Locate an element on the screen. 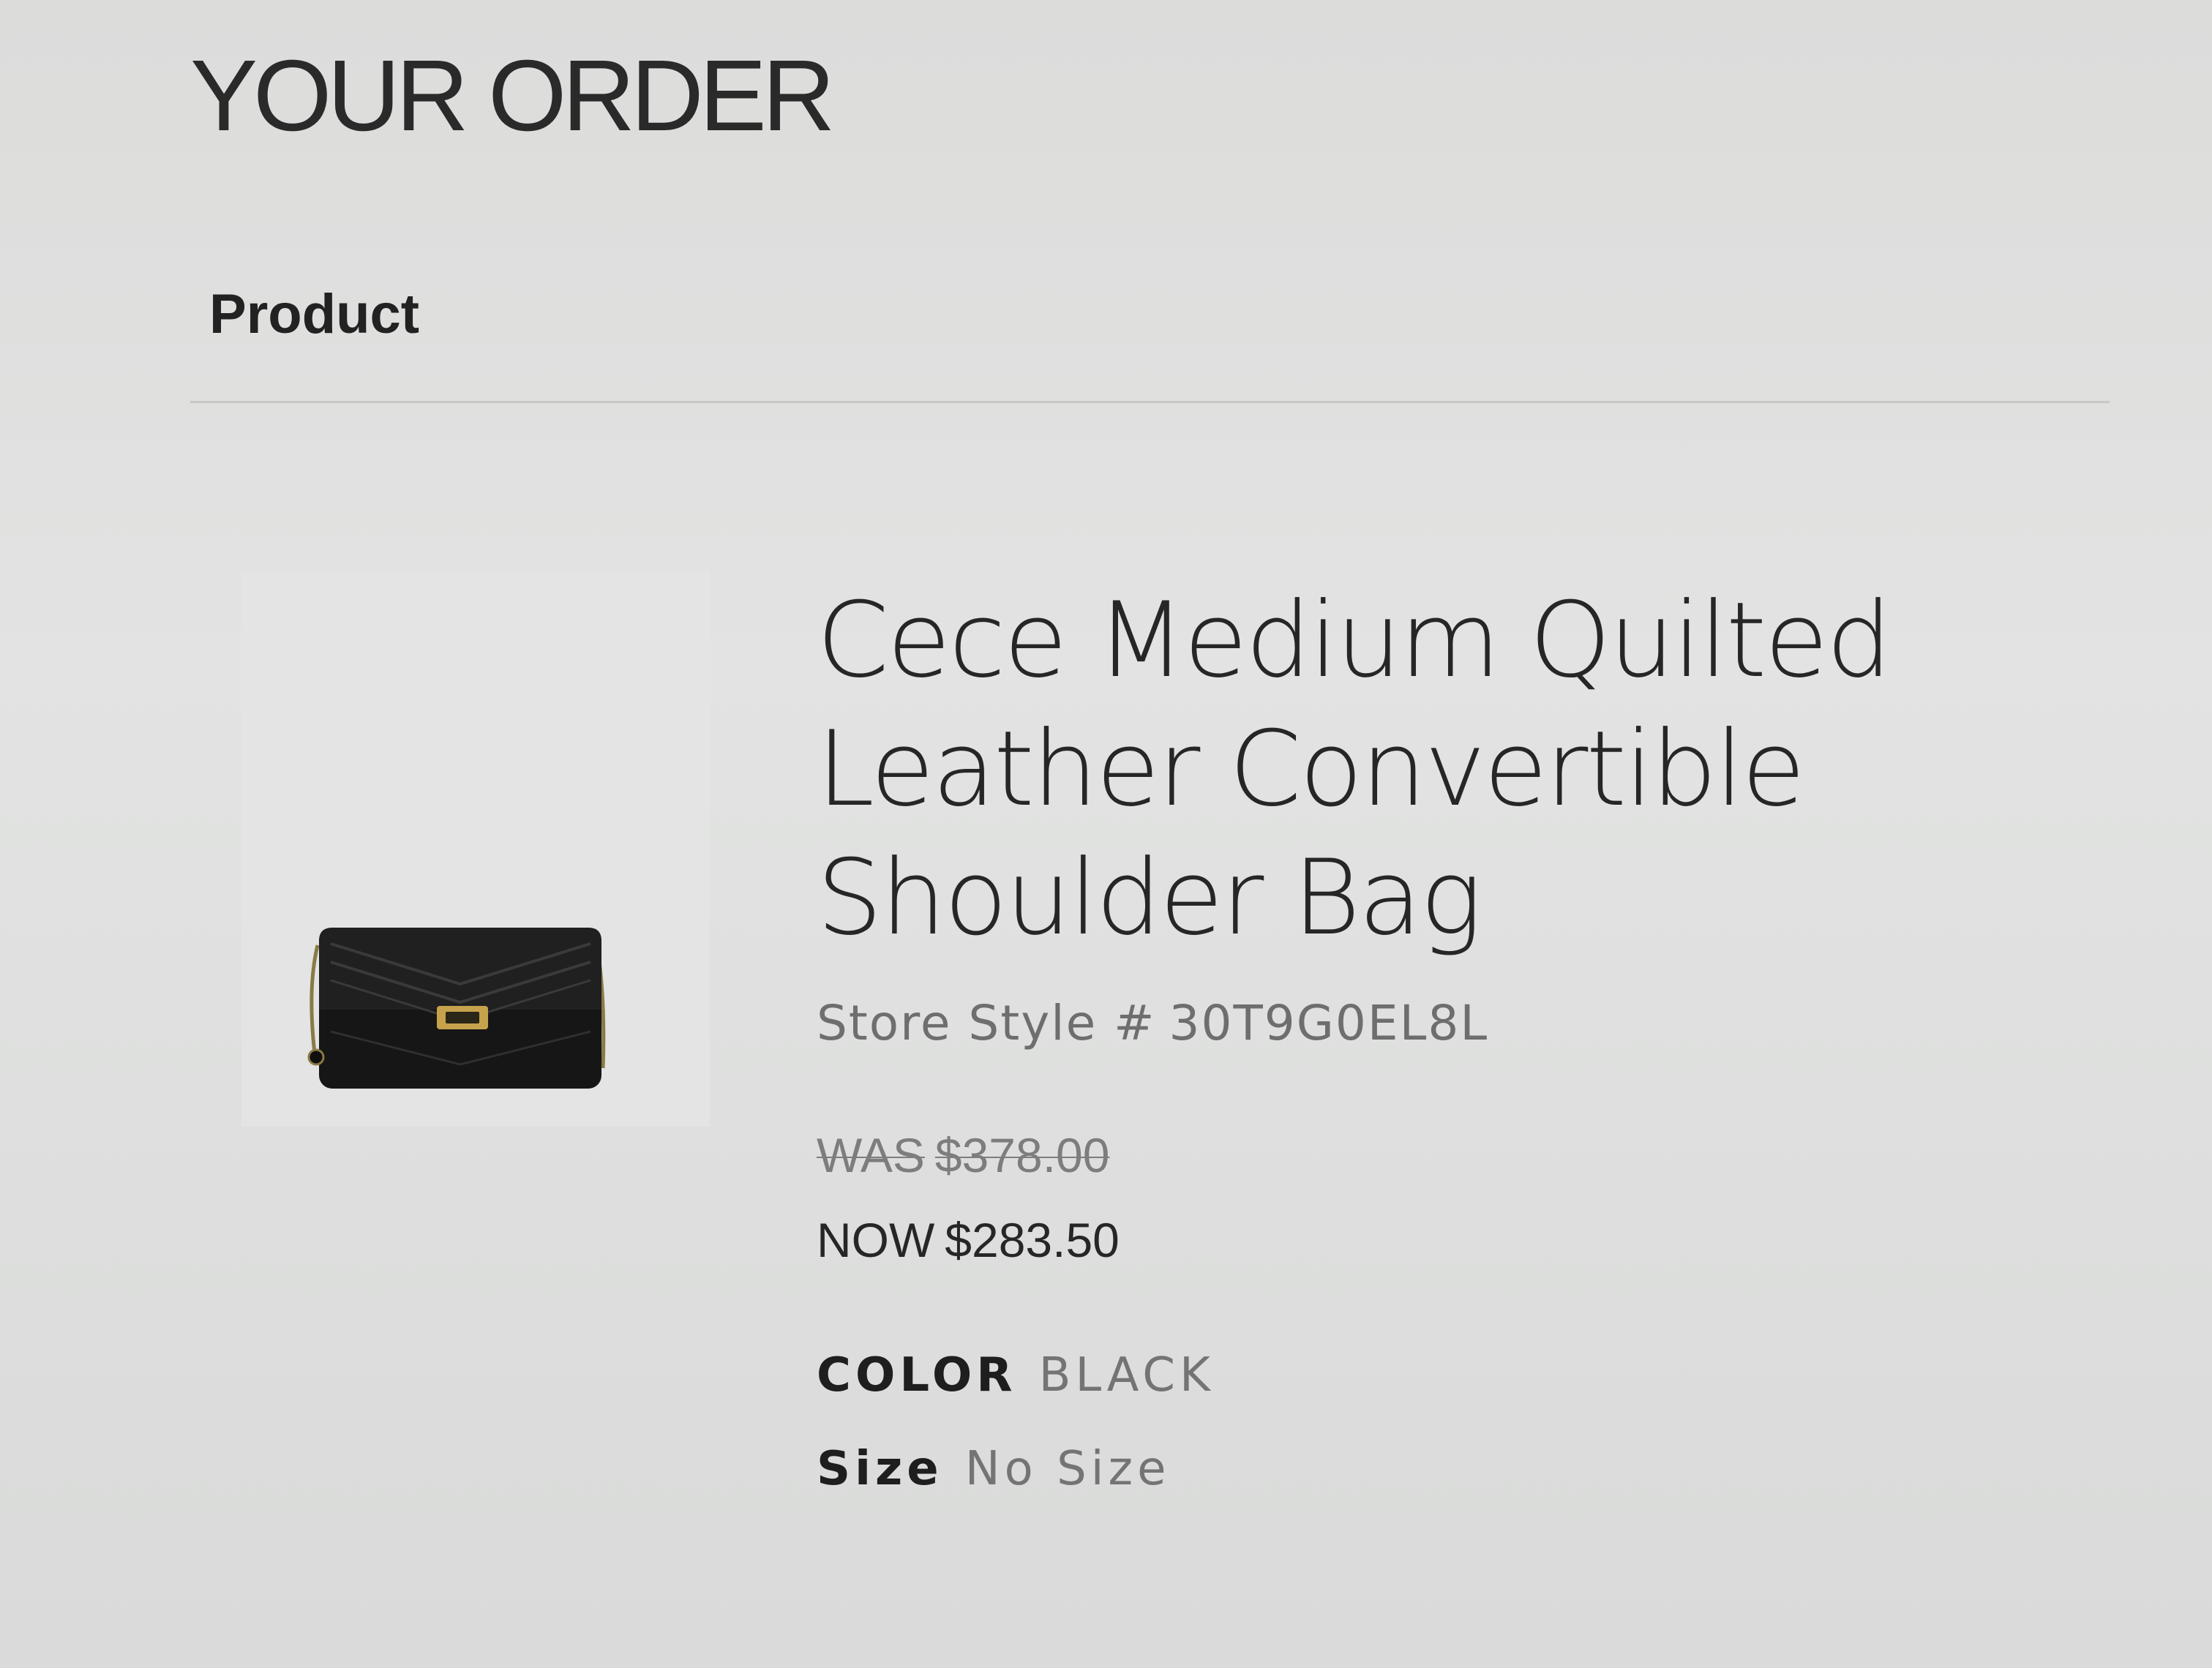 The image size is (2212, 1668). size-value: No Size is located at coordinates (1067, 1469).